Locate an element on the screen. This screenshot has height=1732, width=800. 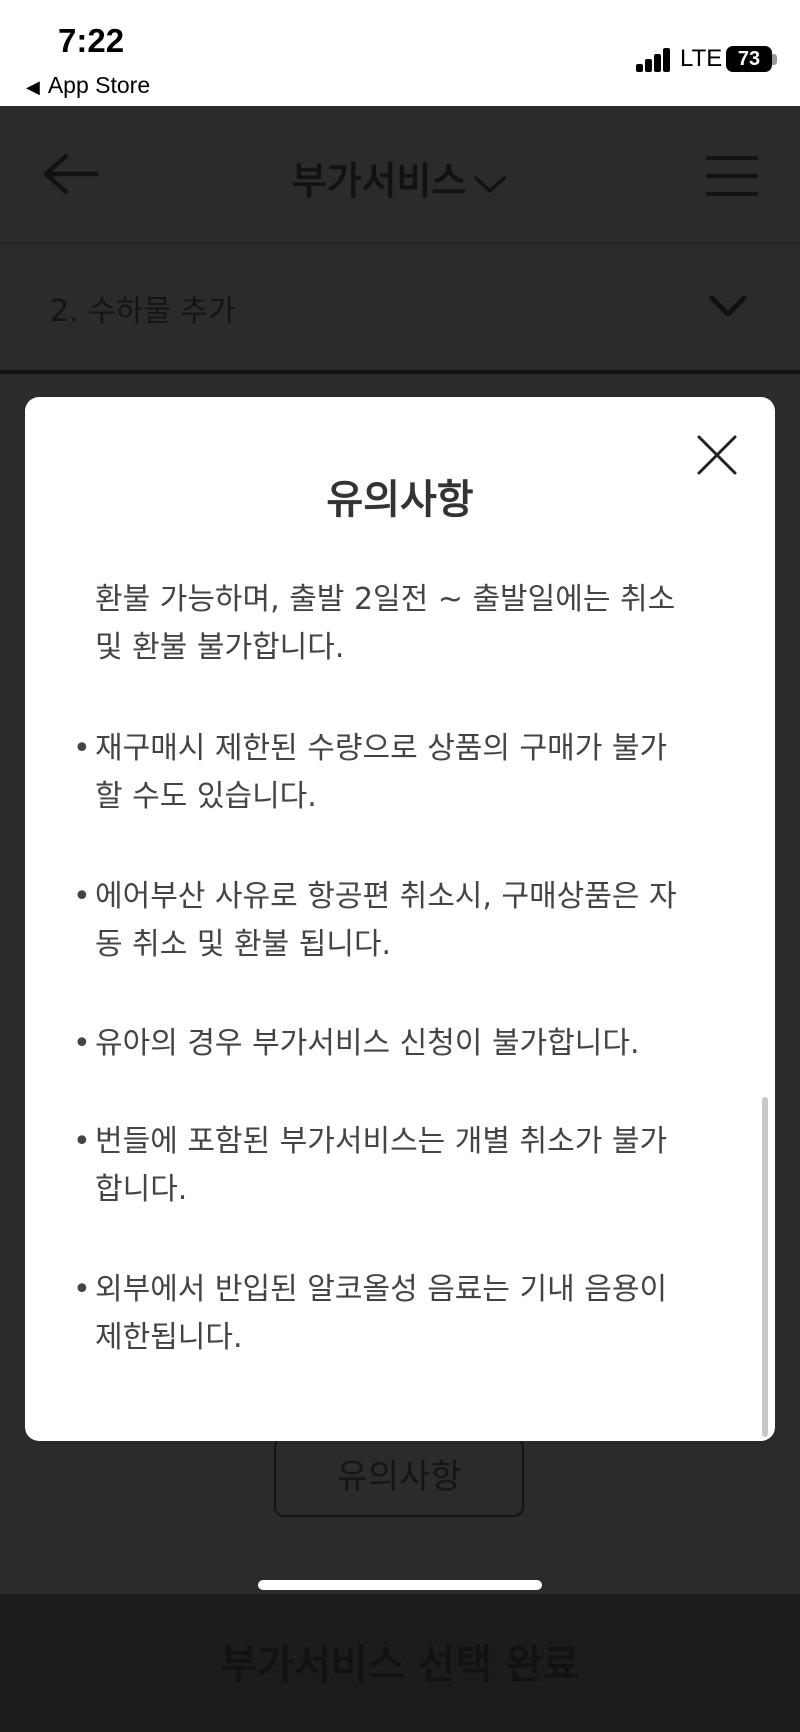
section-baggage-row: 2. 수하물 추가 is located at coordinates (400, 309).